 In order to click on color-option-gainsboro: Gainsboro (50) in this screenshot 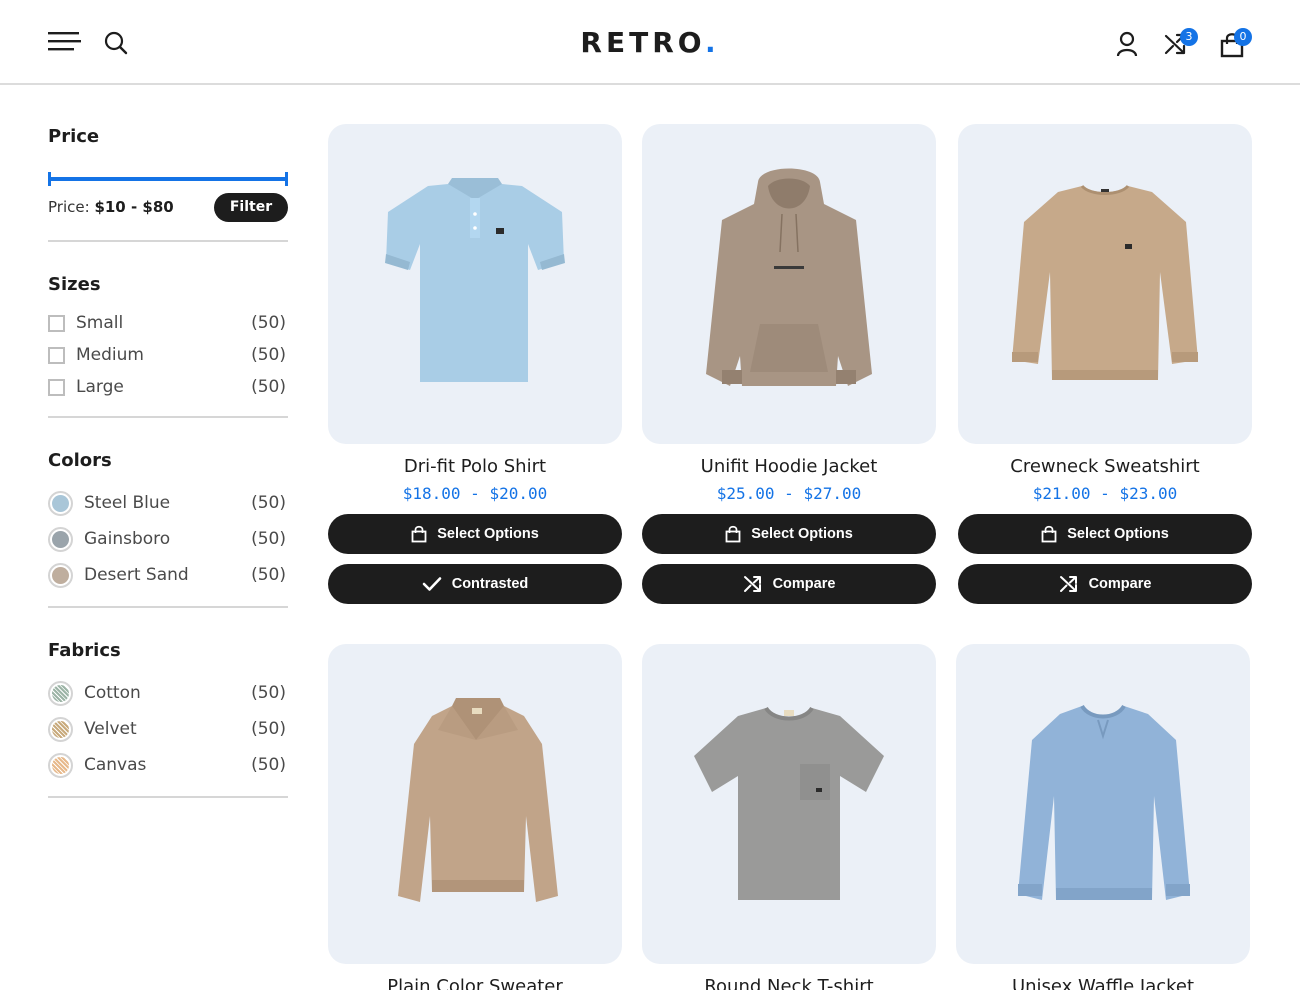, I will do `click(168, 539)`.